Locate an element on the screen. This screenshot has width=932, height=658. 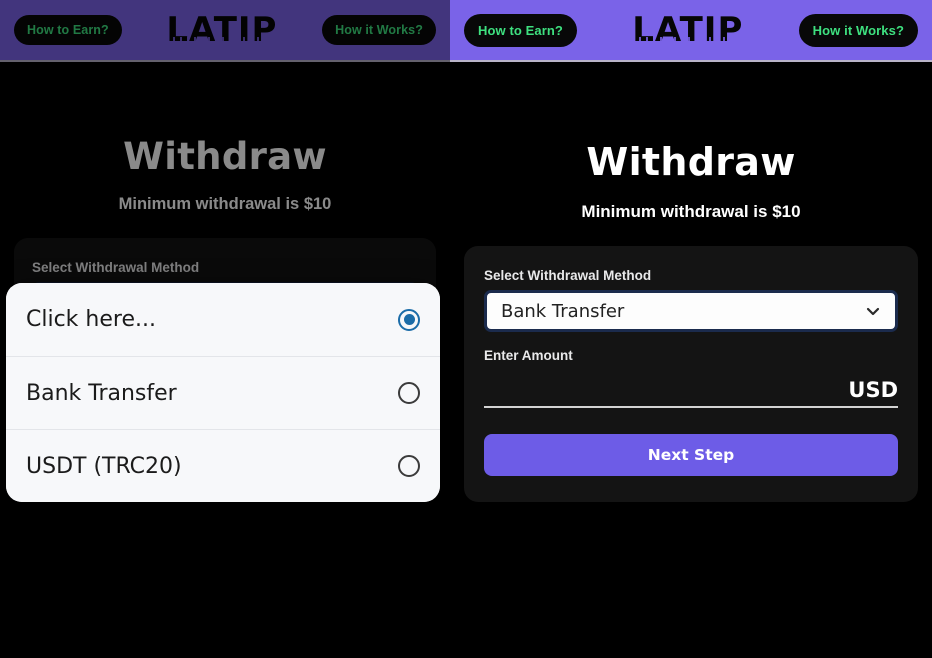
withdrawal-method-value: Bank Transfer is located at coordinates (563, 311).